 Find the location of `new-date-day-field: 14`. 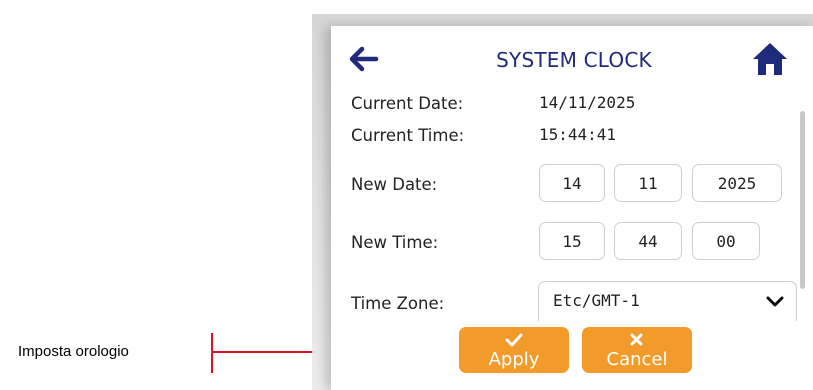

new-date-day-field: 14 is located at coordinates (572, 183).